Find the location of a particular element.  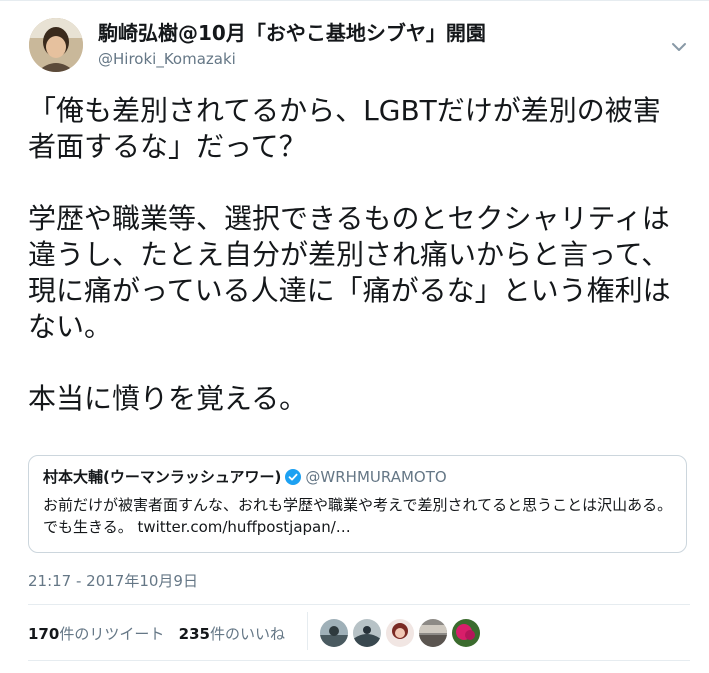

retweet-stat: 170件のリツイート is located at coordinates (96, 634).